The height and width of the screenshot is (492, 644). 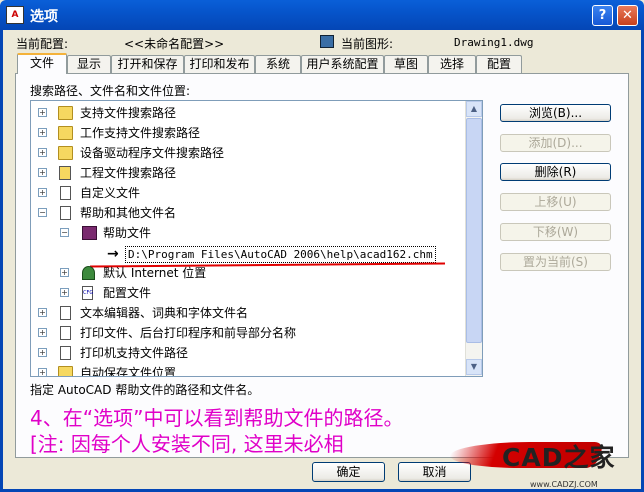 I want to click on tab-display: 显示, so click(x=89, y=64).